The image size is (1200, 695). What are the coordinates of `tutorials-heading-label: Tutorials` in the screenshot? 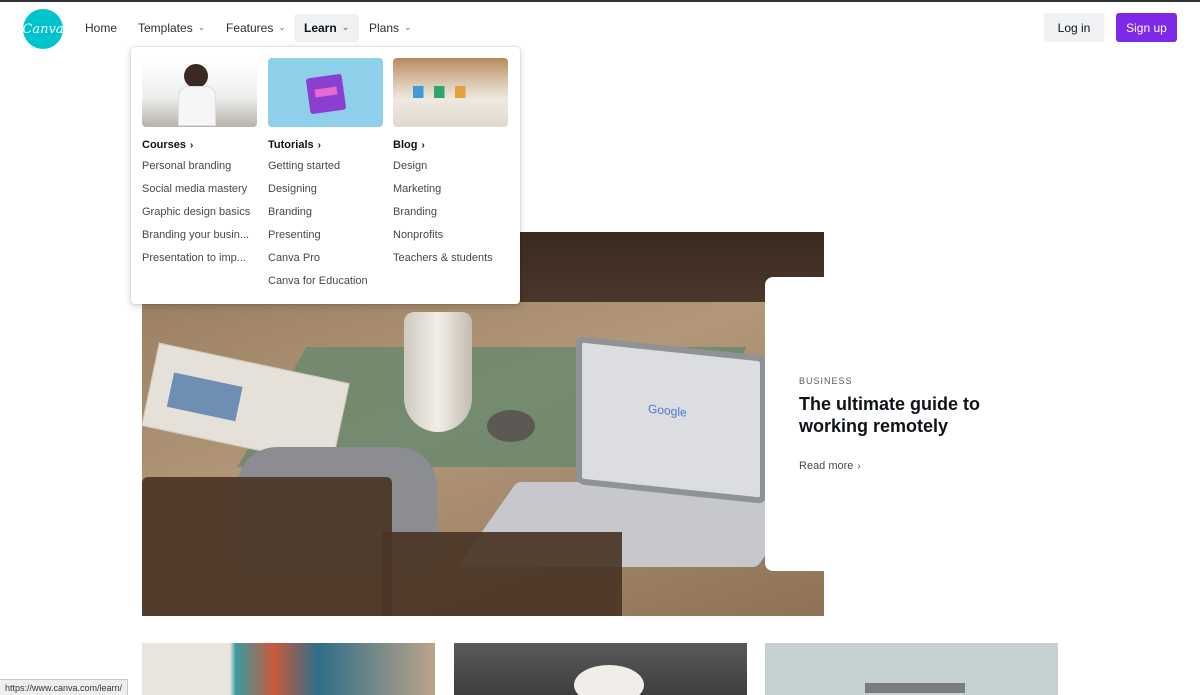 It's located at (291, 145).